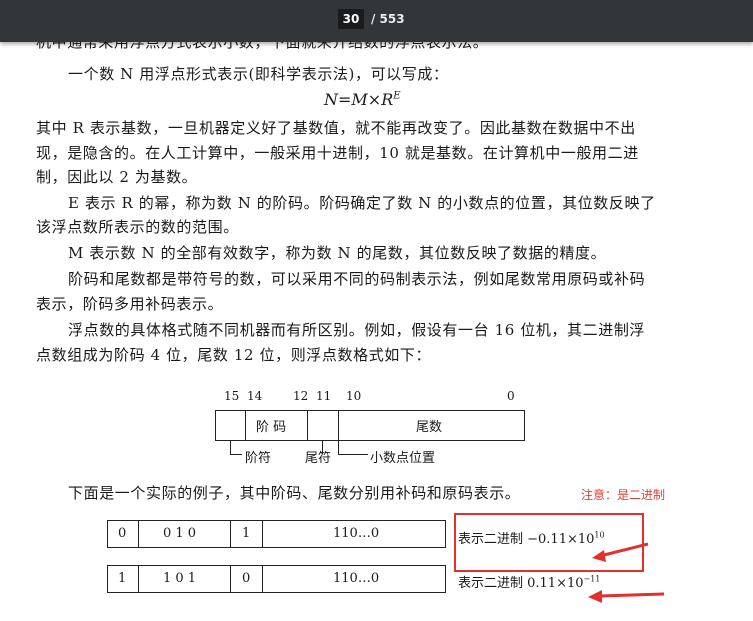 This screenshot has height=621, width=753. Describe the element at coordinates (232, 396) in the screenshot. I see `bit-label: 15` at that location.